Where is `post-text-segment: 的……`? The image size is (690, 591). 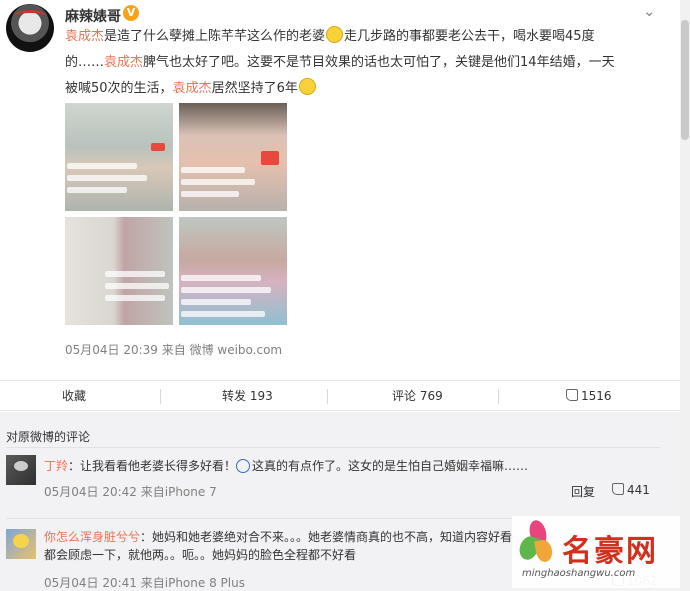 post-text-segment: 的…… is located at coordinates (85, 62).